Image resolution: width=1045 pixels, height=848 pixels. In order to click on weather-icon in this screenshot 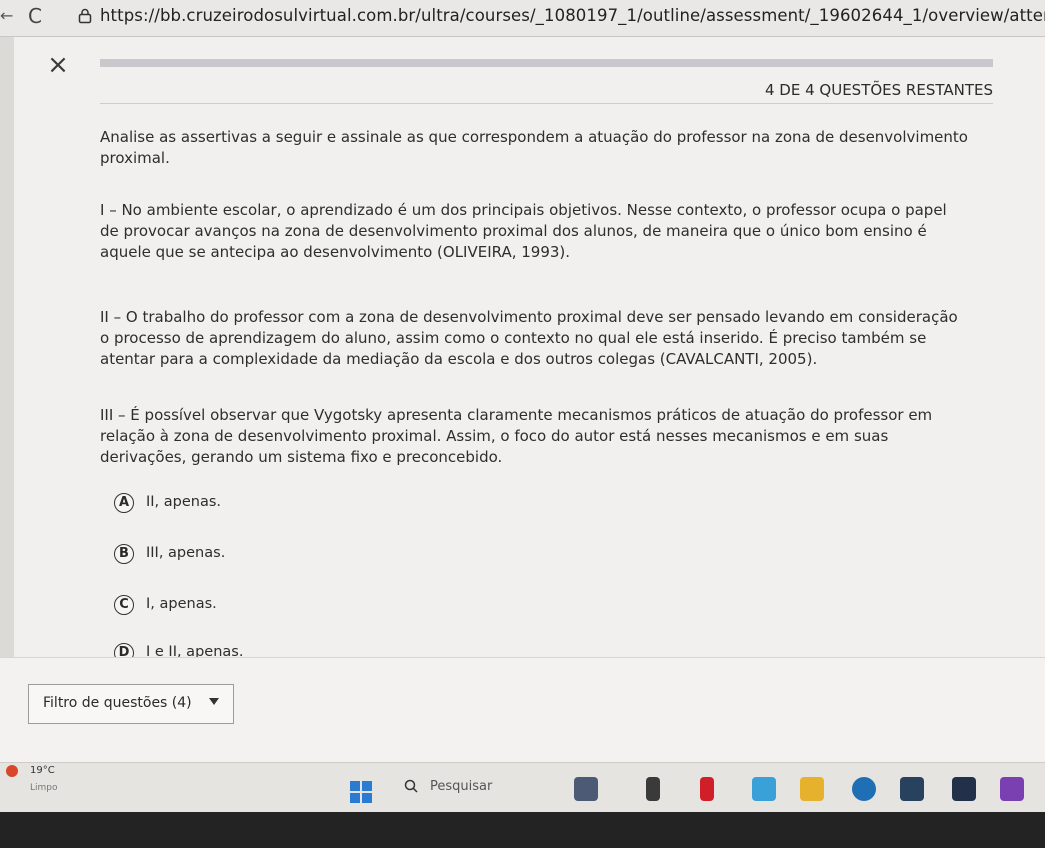, I will do `click(12, 771)`.